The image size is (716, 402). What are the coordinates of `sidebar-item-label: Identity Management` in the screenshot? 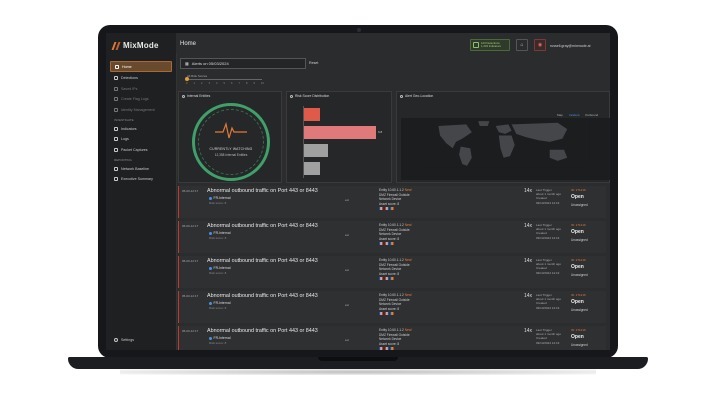 It's located at (138, 109).